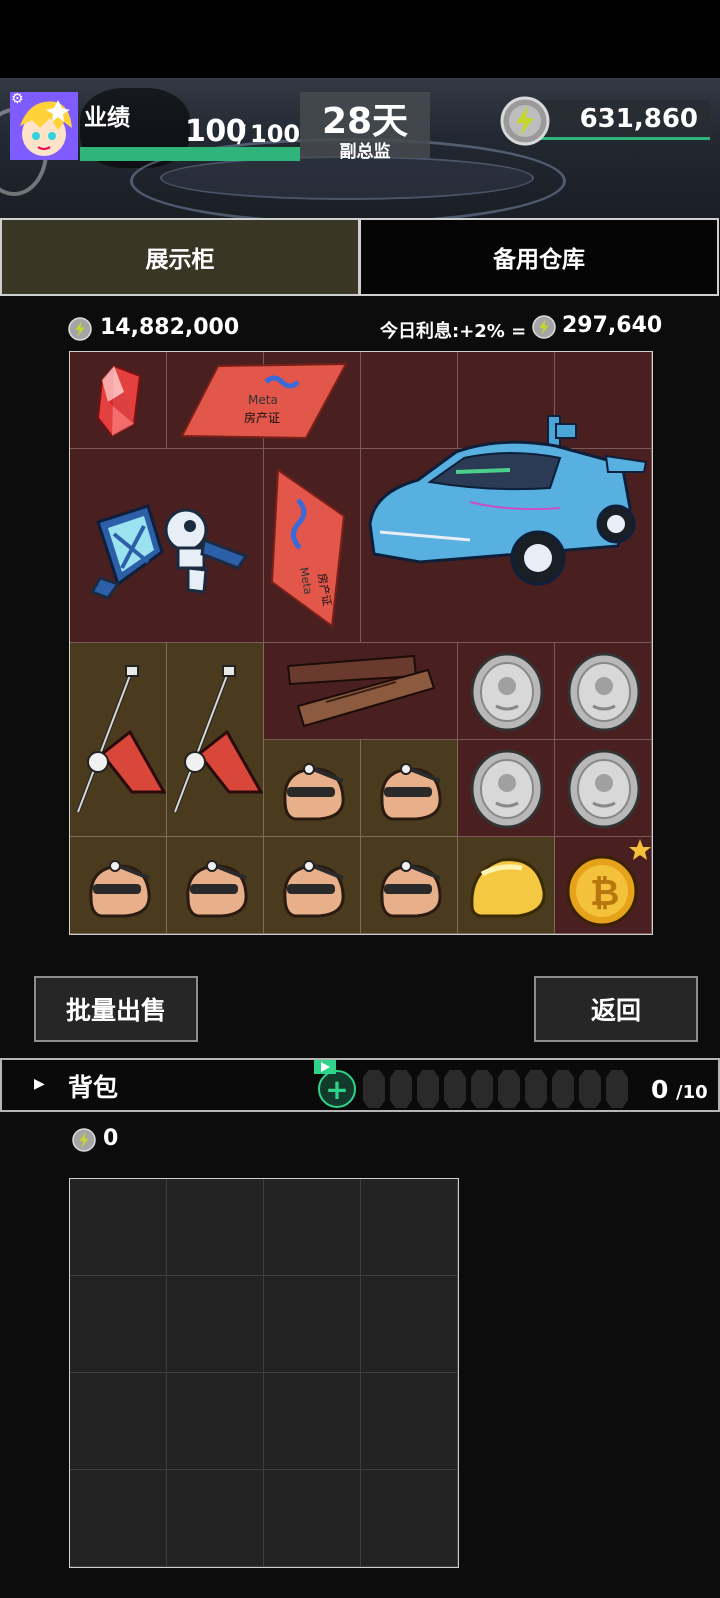 This screenshot has height=1598, width=720. What do you see at coordinates (361, 692) in the screenshot?
I see `wooden-ruler-icon` at bounding box center [361, 692].